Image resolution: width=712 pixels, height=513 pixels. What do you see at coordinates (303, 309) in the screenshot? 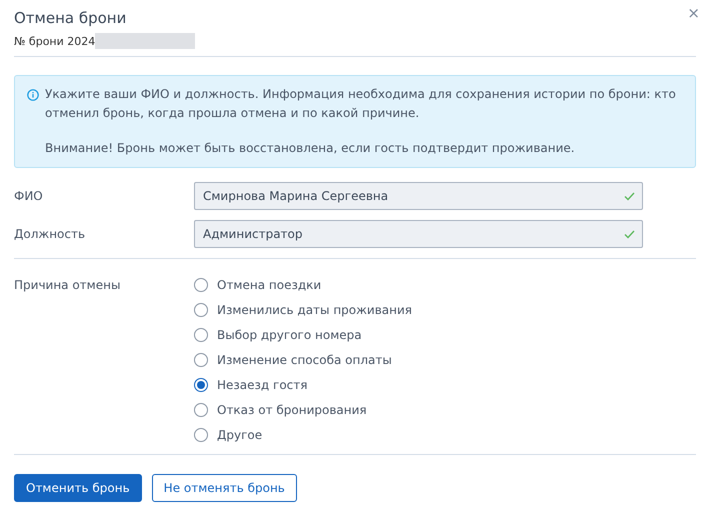
I see `radio-option: Изменились даты проживания` at bounding box center [303, 309].